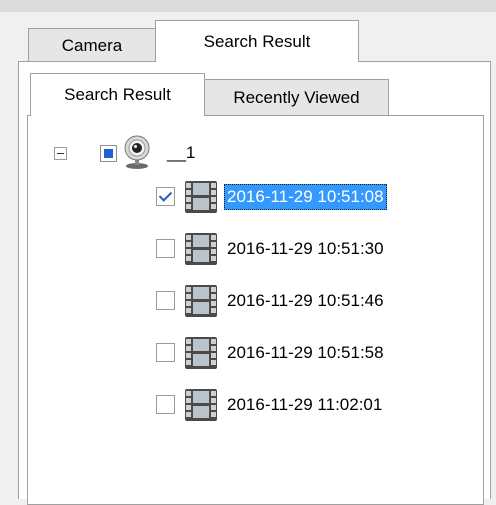 The height and width of the screenshot is (505, 496). I want to click on inner-tab-search-result-label: Search Result, so click(117, 94).